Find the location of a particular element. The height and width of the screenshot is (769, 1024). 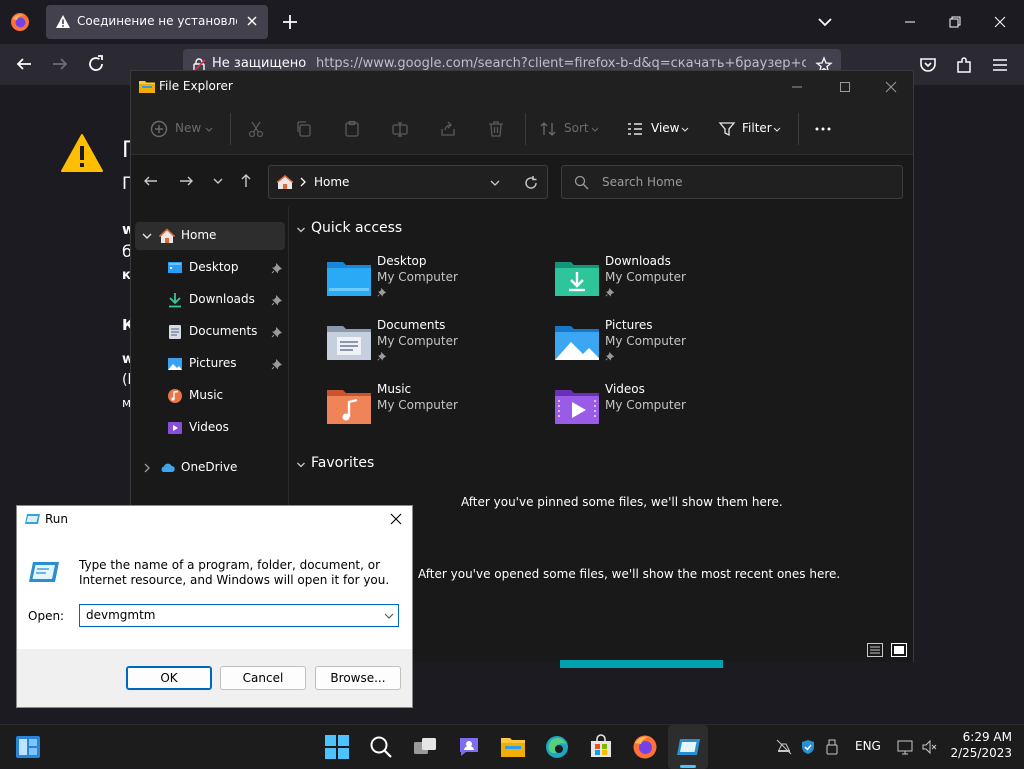

view-button-label: View is located at coordinates (665, 128).